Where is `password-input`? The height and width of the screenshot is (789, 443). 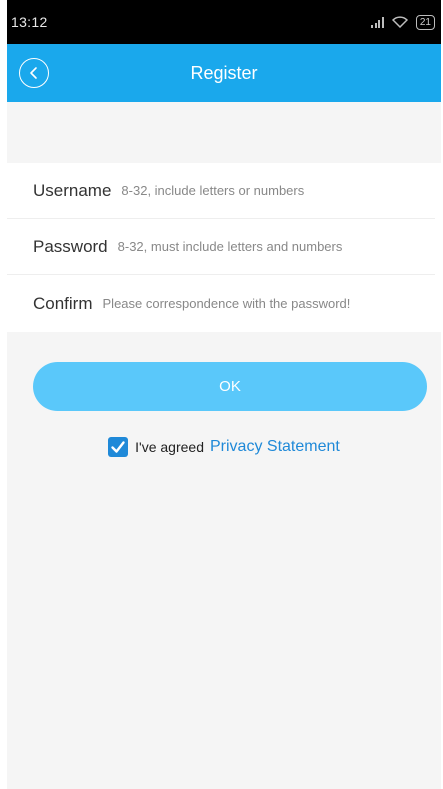
password-input is located at coordinates (276, 246).